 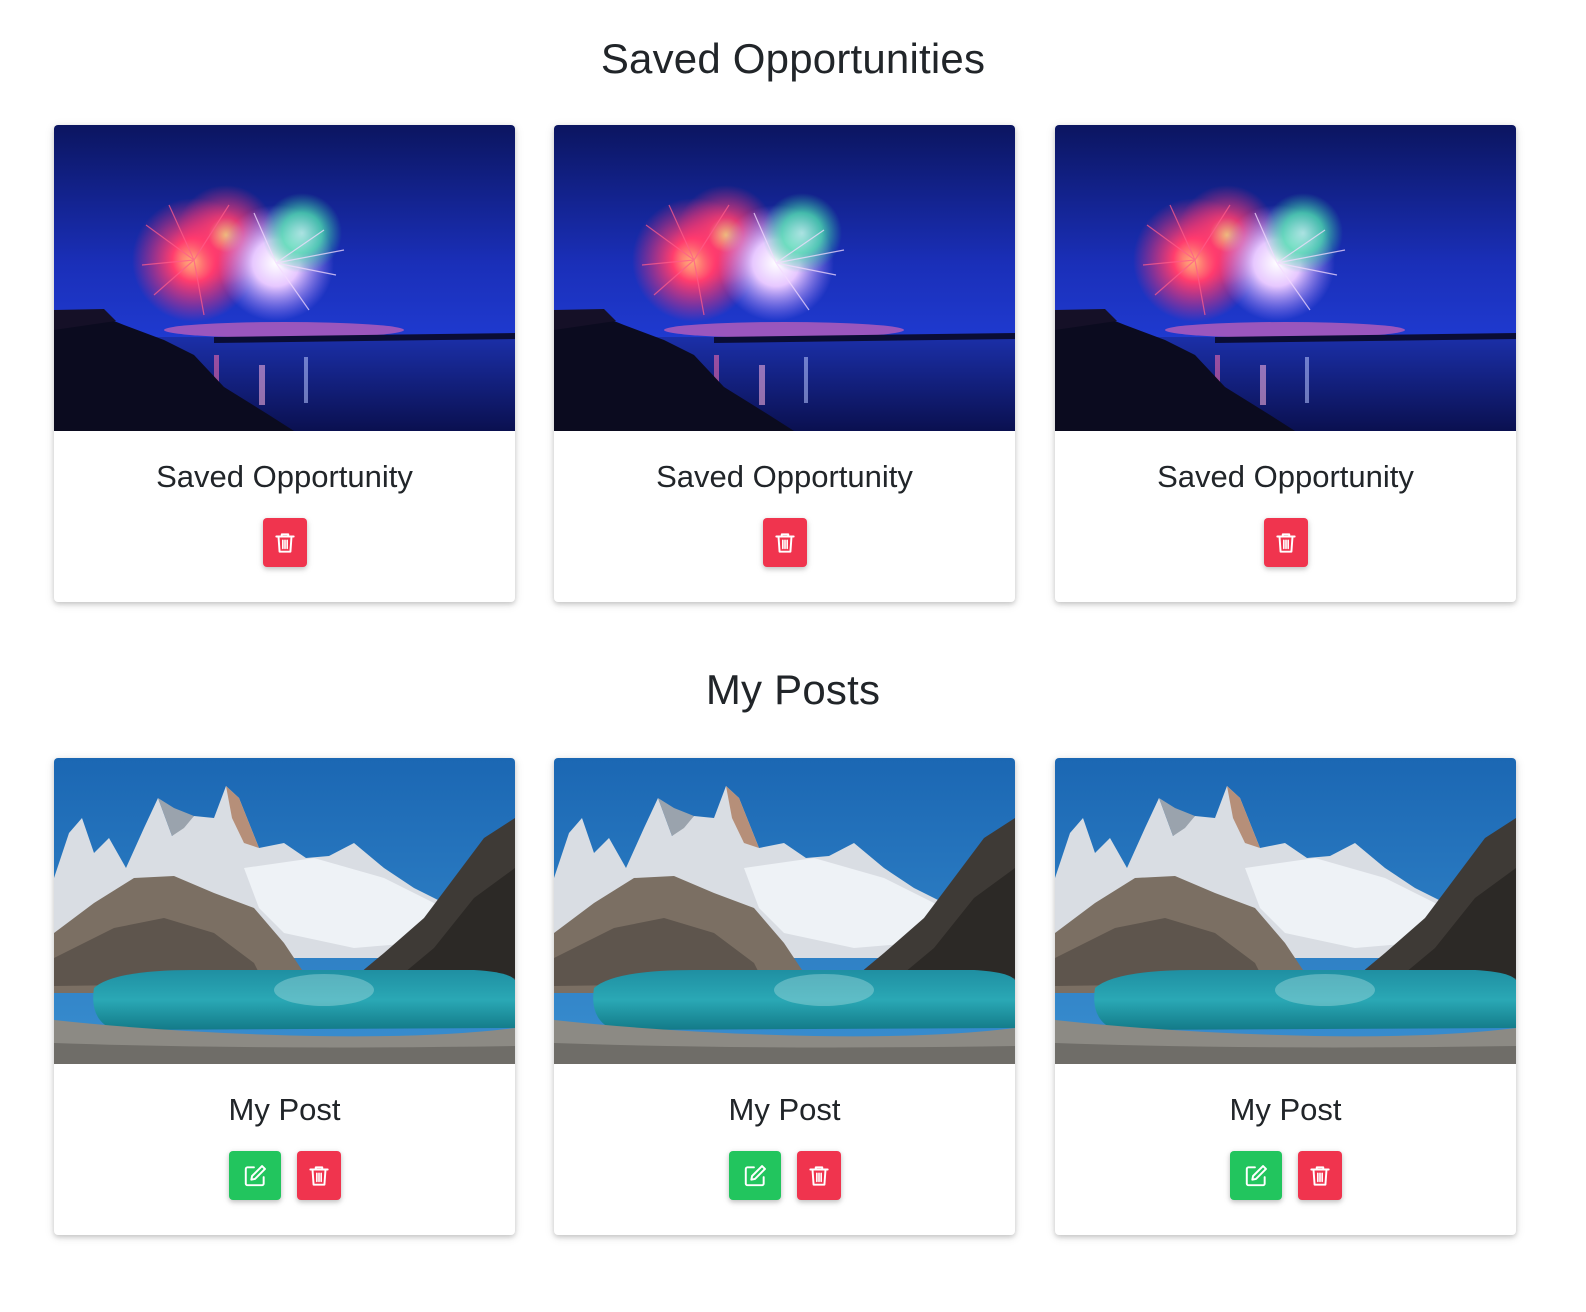 What do you see at coordinates (793, 689) in the screenshot?
I see `my-posts-heading: My Posts` at bounding box center [793, 689].